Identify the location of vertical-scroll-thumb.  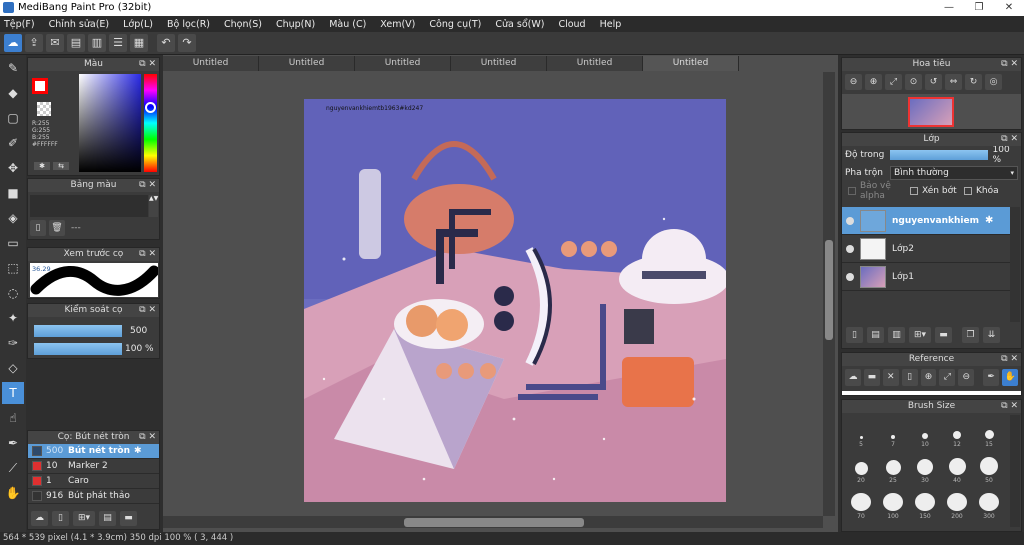
(829, 290).